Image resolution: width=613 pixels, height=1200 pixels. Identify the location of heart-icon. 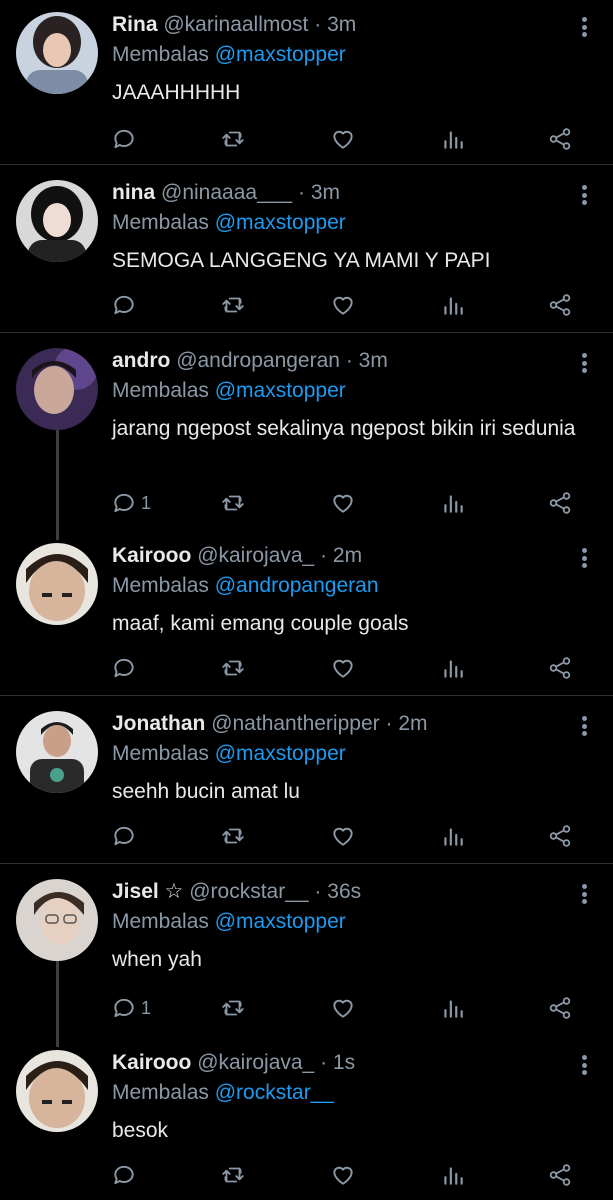
(343, 139).